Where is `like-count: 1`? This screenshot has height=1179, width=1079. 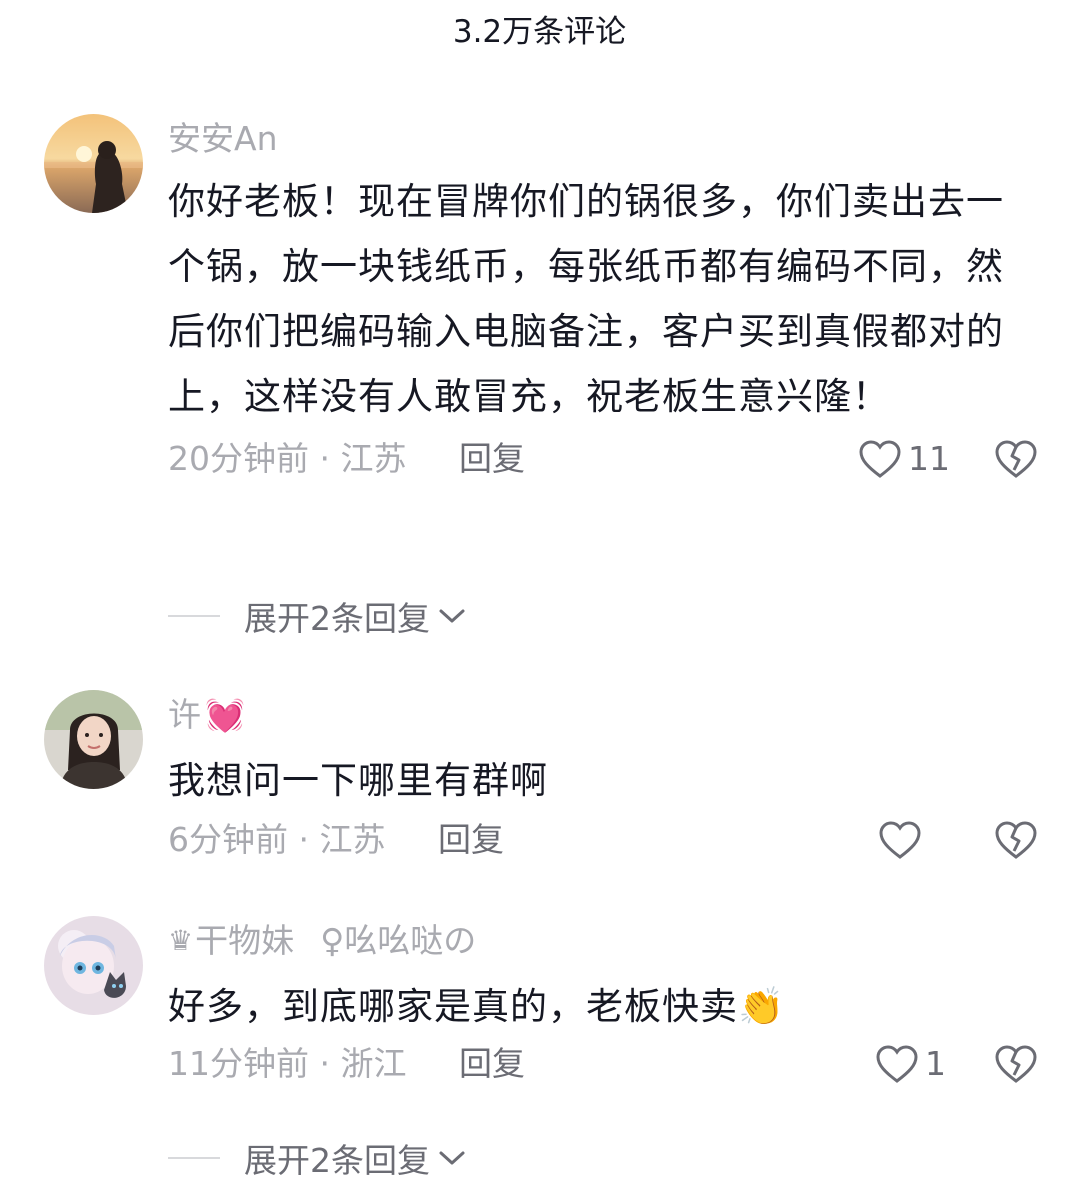
like-count: 1 is located at coordinates (935, 1063).